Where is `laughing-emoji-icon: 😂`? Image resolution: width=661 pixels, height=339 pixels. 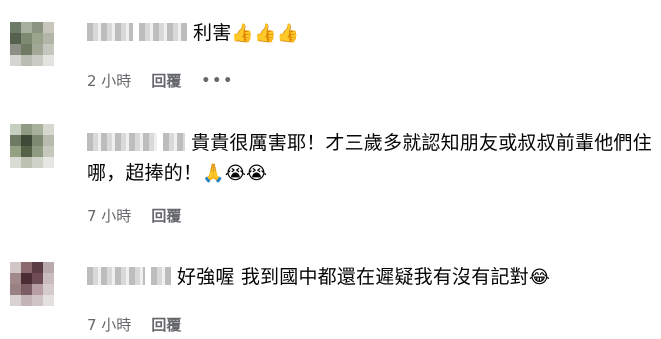
laughing-emoji-icon: 😂 is located at coordinates (539, 277).